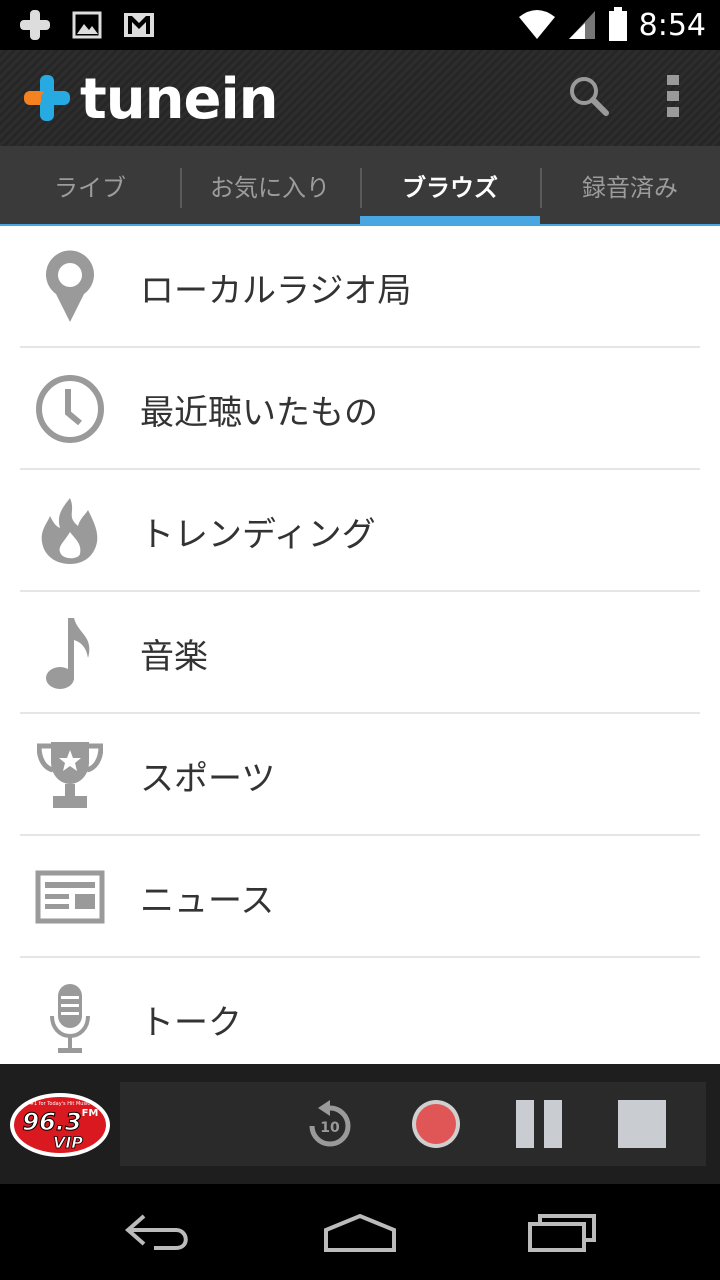 The width and height of the screenshot is (720, 1280). What do you see at coordinates (179, 99) in the screenshot?
I see `logo-text: tunein` at bounding box center [179, 99].